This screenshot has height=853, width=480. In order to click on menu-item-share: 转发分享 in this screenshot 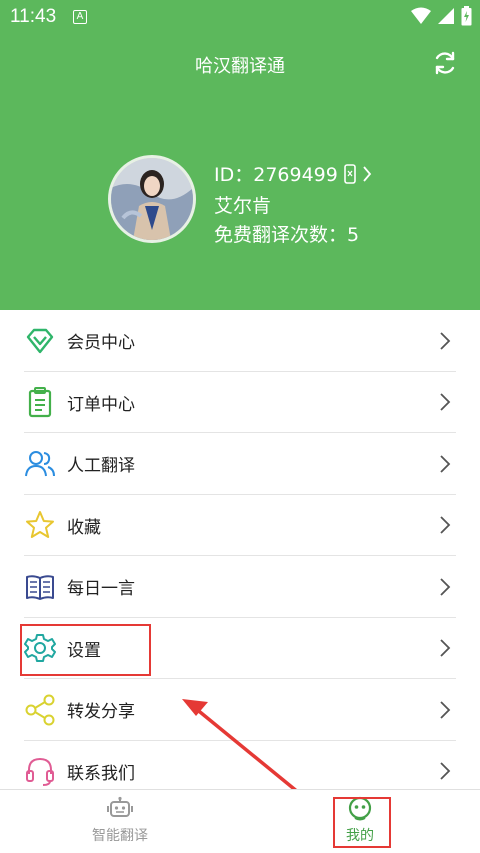, I will do `click(240, 710)`.